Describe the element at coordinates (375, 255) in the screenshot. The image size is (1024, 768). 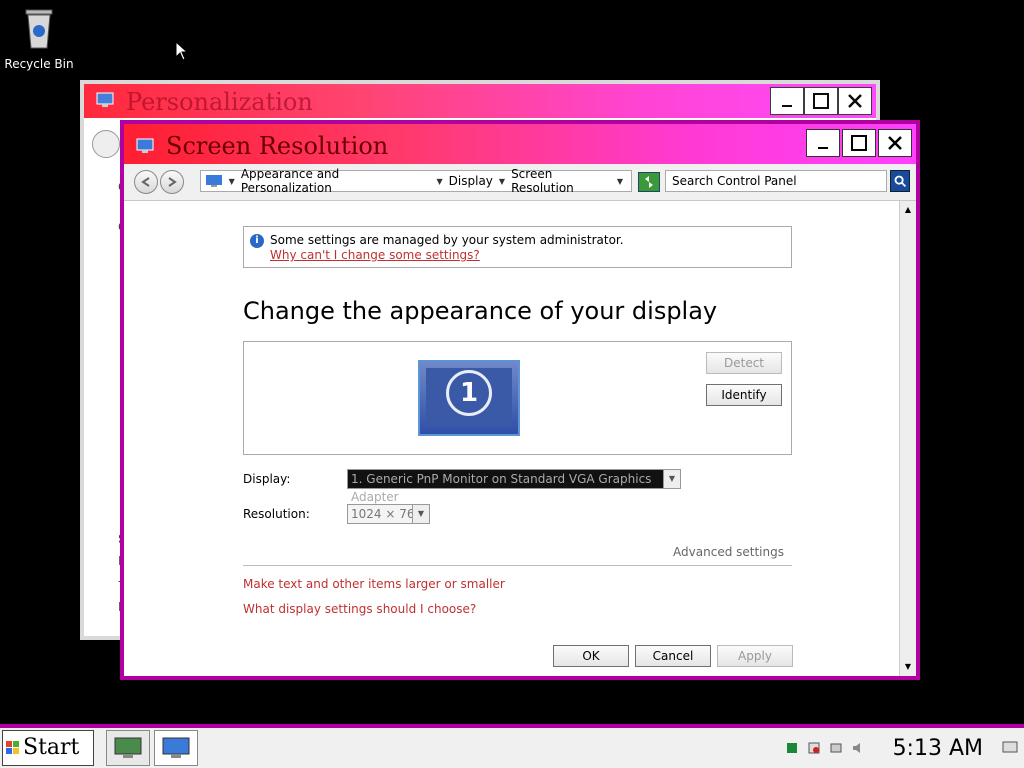
I see `why-cant-i-change-link: Why can't I change some settings?` at that location.